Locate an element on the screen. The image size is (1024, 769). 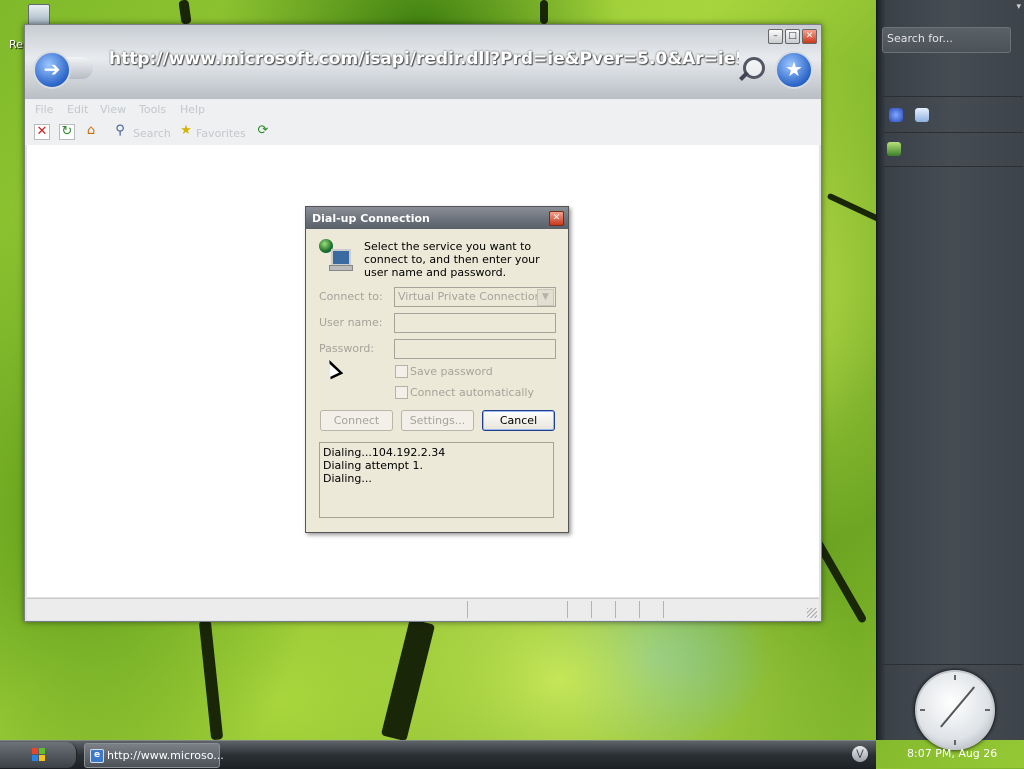
taskbar: e http://www.microso... ⋁ is located at coordinates (438, 754).